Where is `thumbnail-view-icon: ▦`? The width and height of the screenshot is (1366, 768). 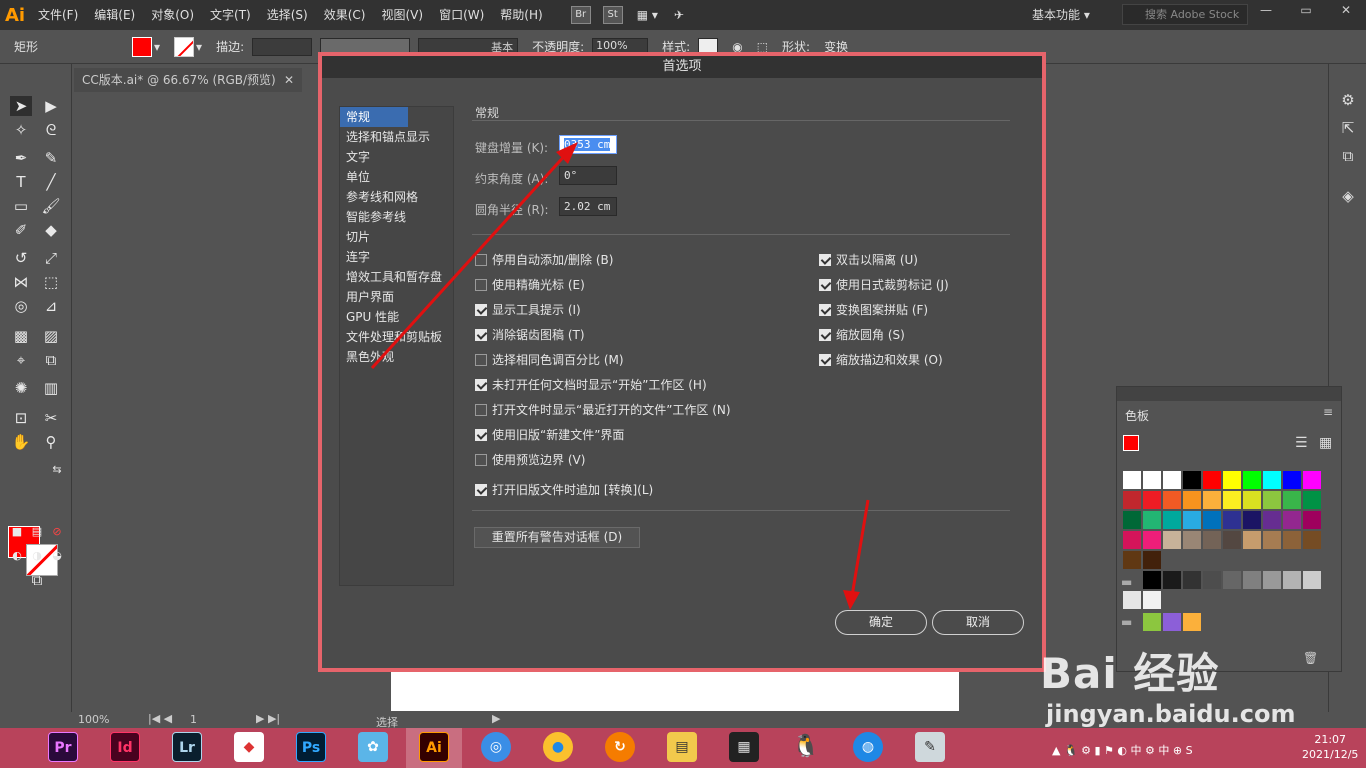 thumbnail-view-icon: ▦ is located at coordinates (1325, 443).